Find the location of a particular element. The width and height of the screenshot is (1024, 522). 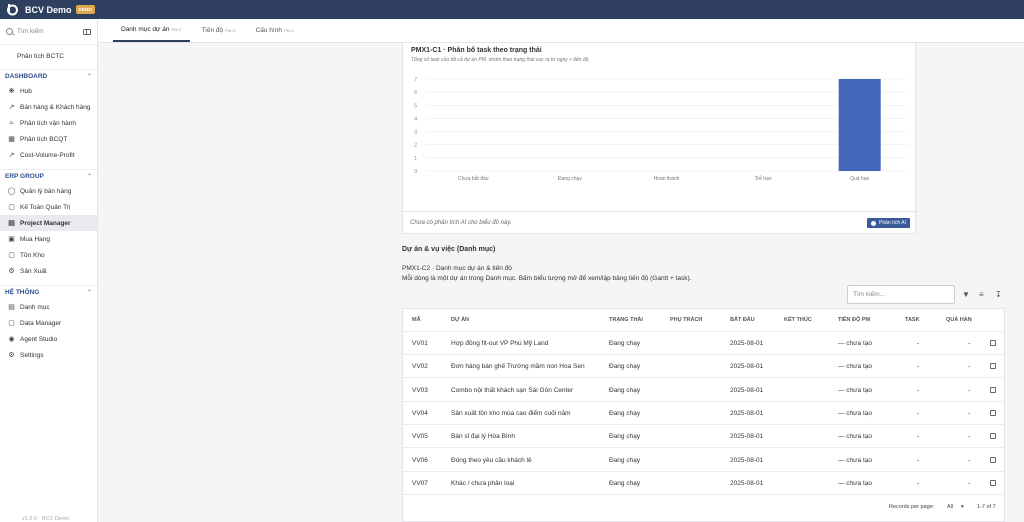

tab-progress: Tiến độ PM-G is located at coordinates (219, 30).